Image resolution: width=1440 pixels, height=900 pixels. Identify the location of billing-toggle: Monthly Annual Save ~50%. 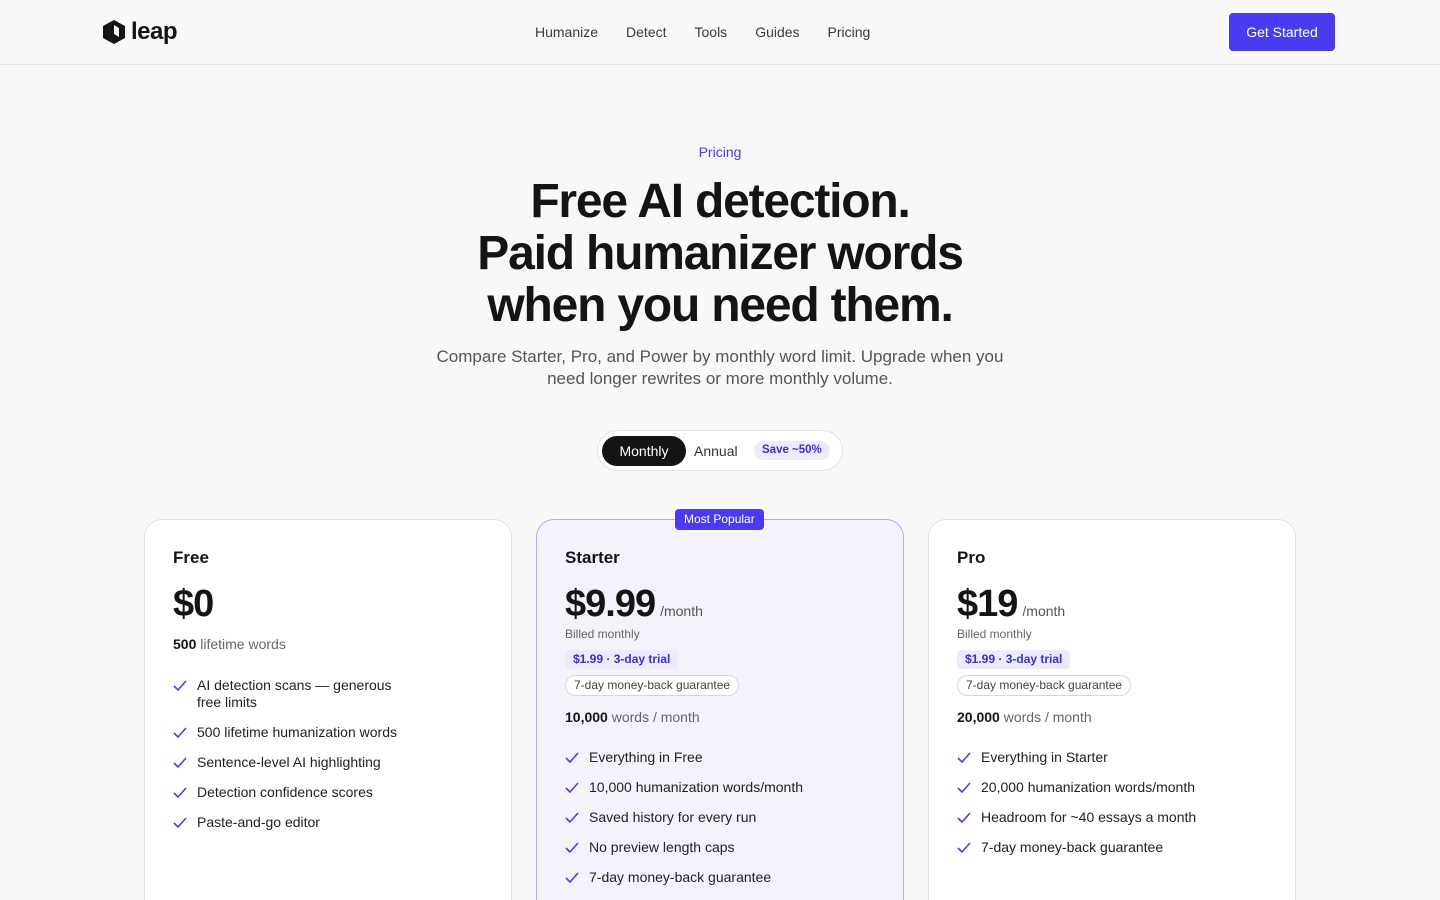
(720, 450).